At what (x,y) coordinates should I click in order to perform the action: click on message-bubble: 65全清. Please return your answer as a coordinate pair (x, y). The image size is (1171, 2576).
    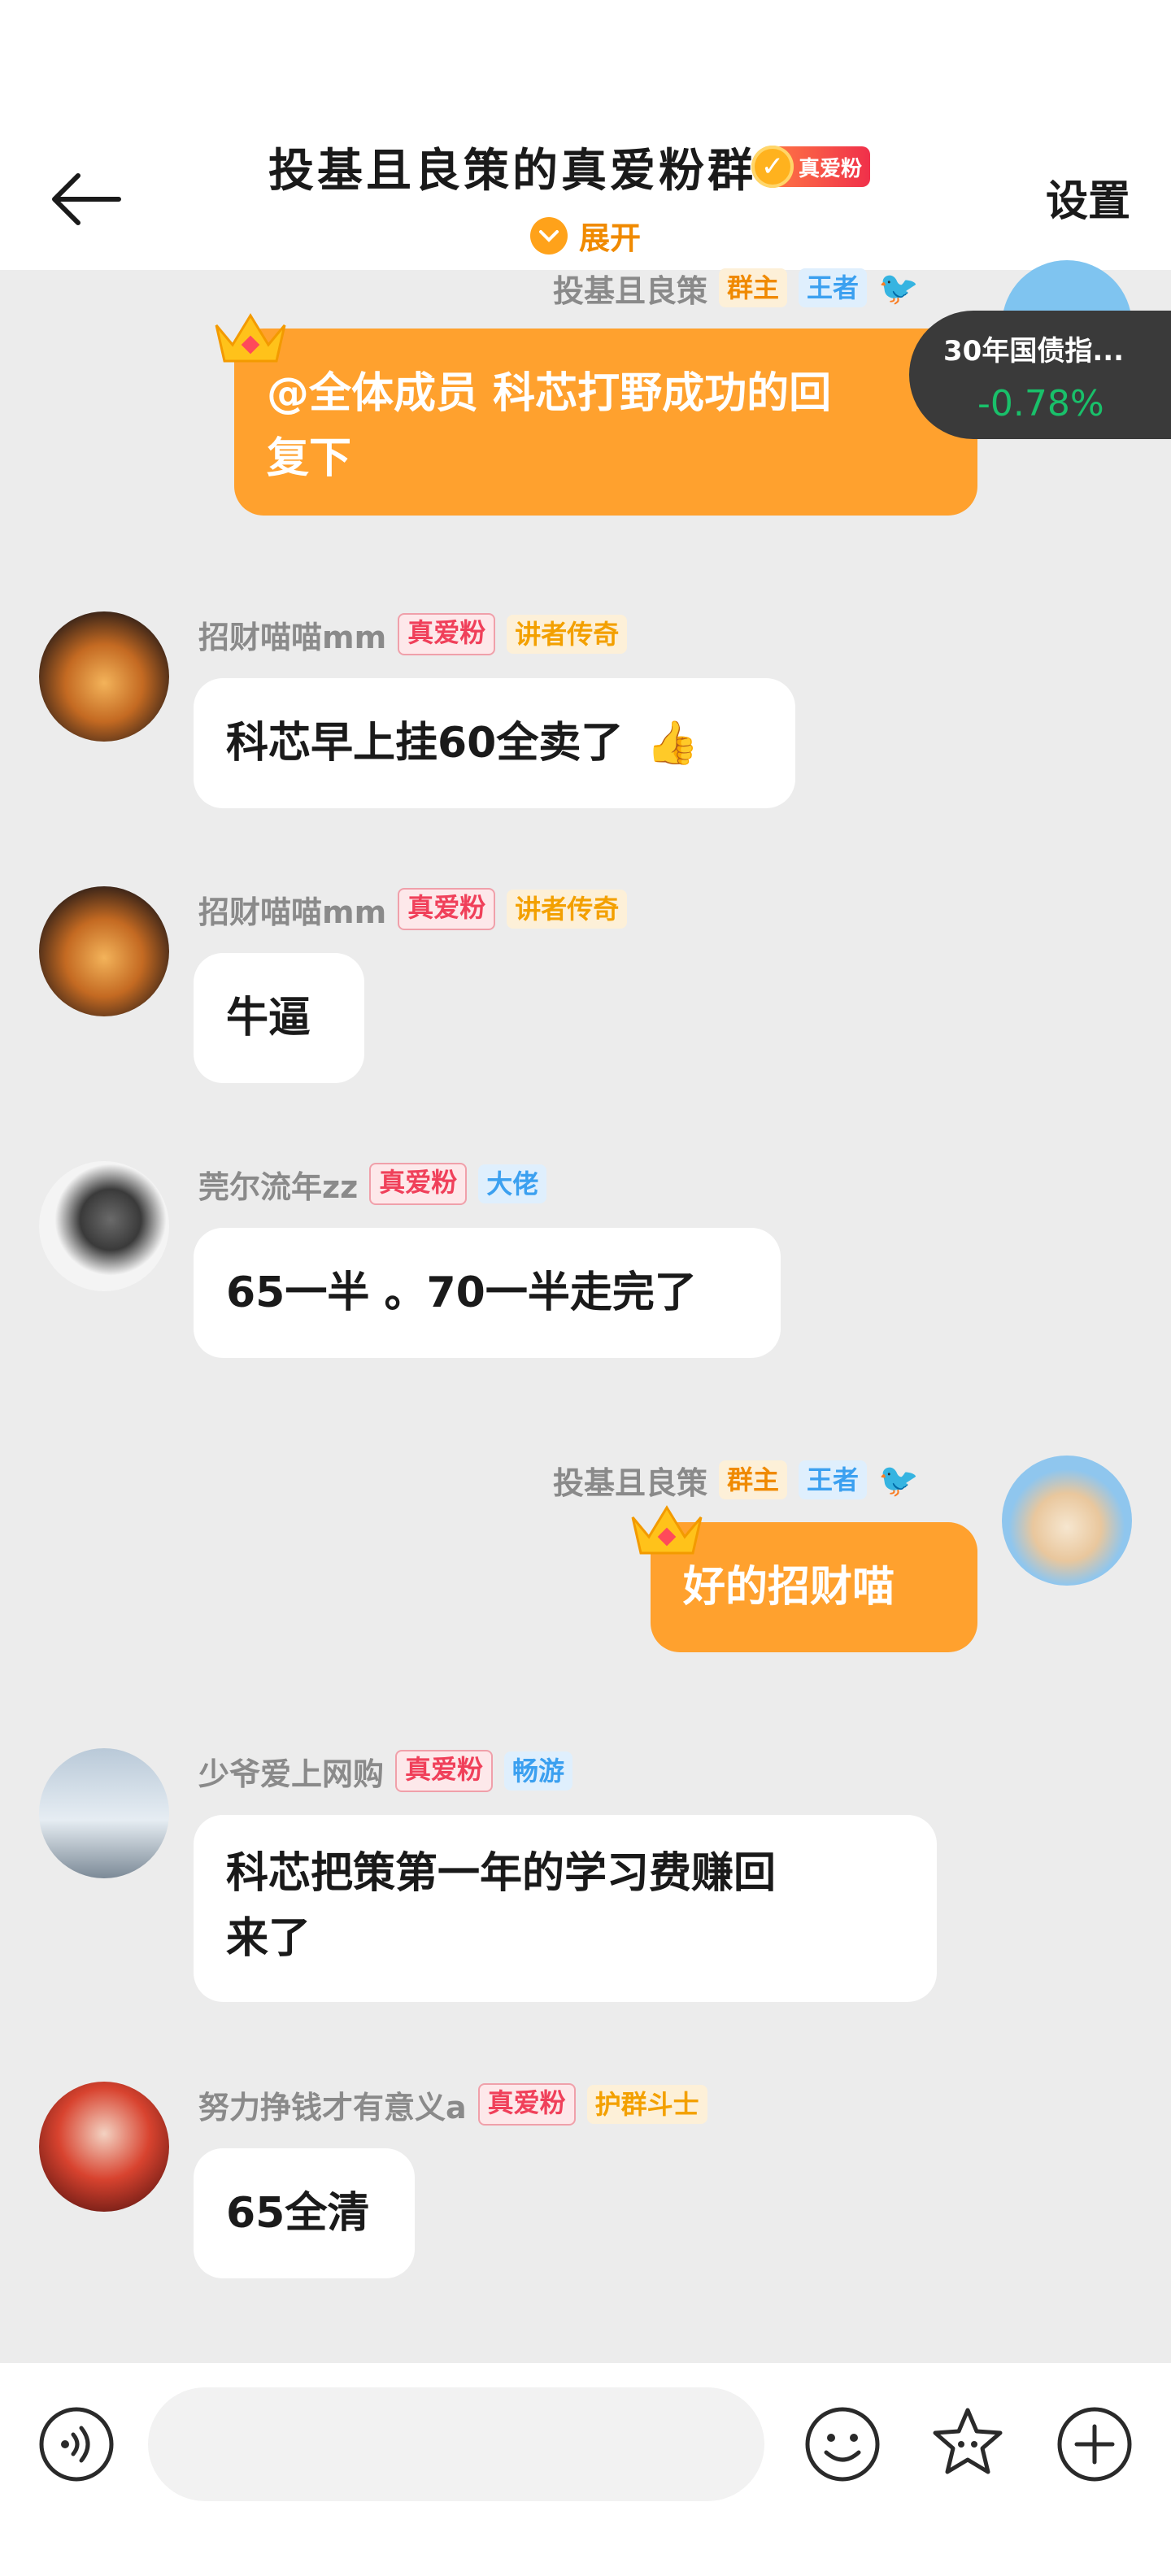
    Looking at the image, I should click on (305, 2213).